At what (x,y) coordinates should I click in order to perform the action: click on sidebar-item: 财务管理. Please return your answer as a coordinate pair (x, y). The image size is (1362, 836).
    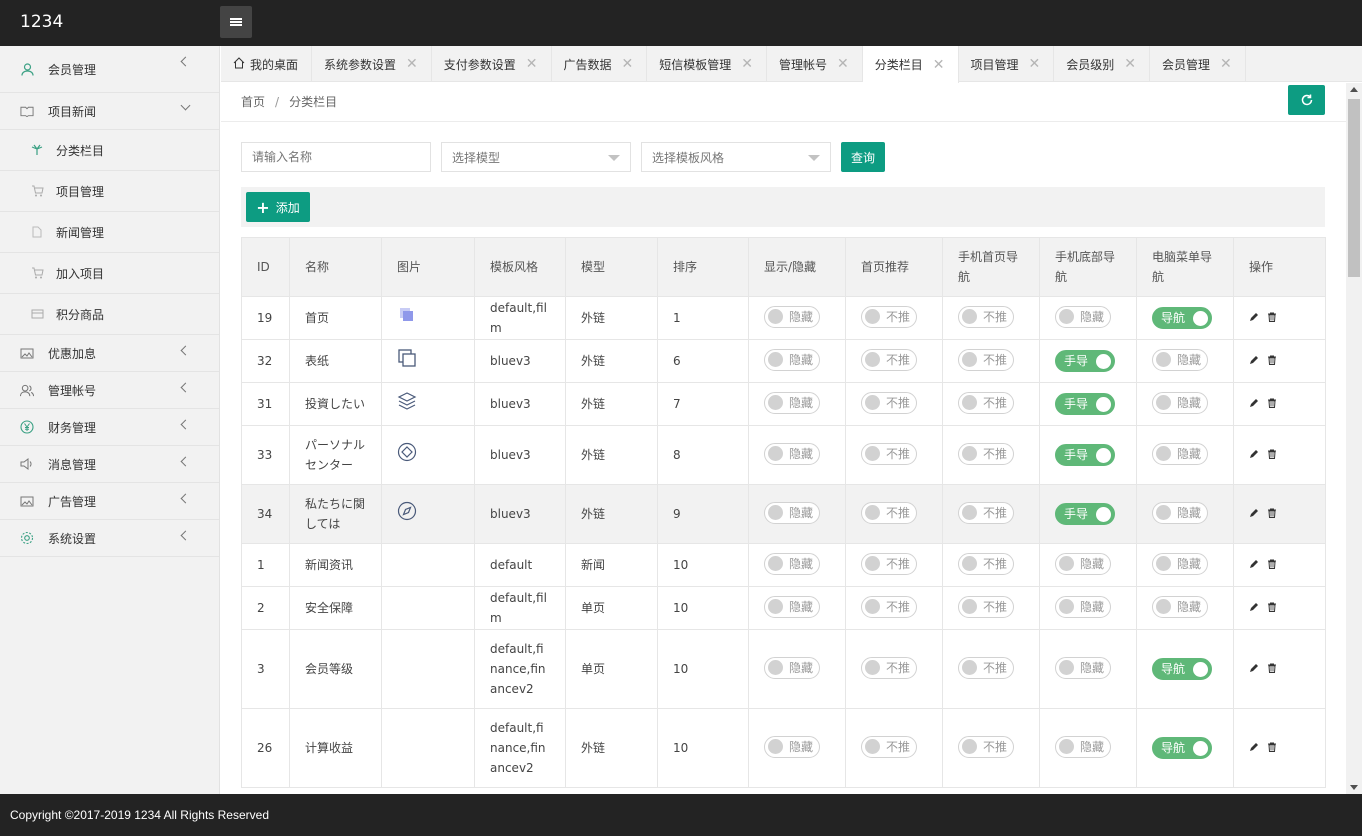
    Looking at the image, I should click on (109, 427).